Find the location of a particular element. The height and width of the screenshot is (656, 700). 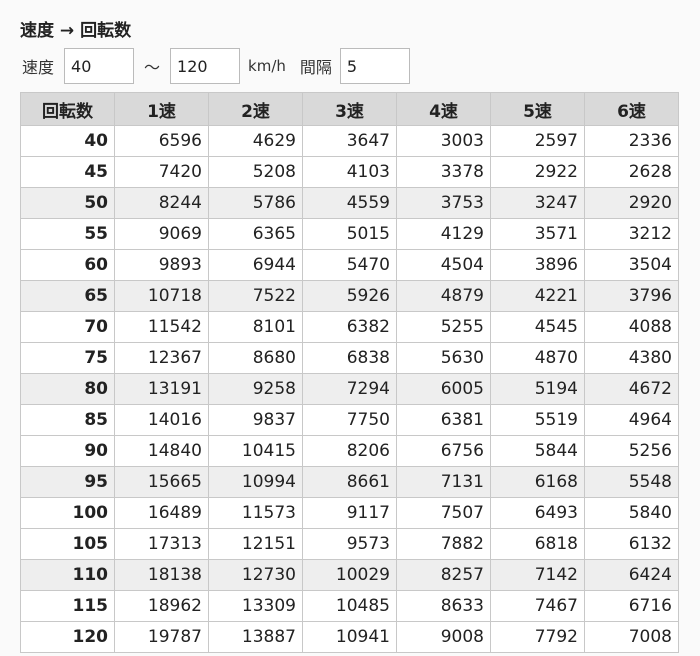

column-header-gear-2: 2速 is located at coordinates (255, 109).